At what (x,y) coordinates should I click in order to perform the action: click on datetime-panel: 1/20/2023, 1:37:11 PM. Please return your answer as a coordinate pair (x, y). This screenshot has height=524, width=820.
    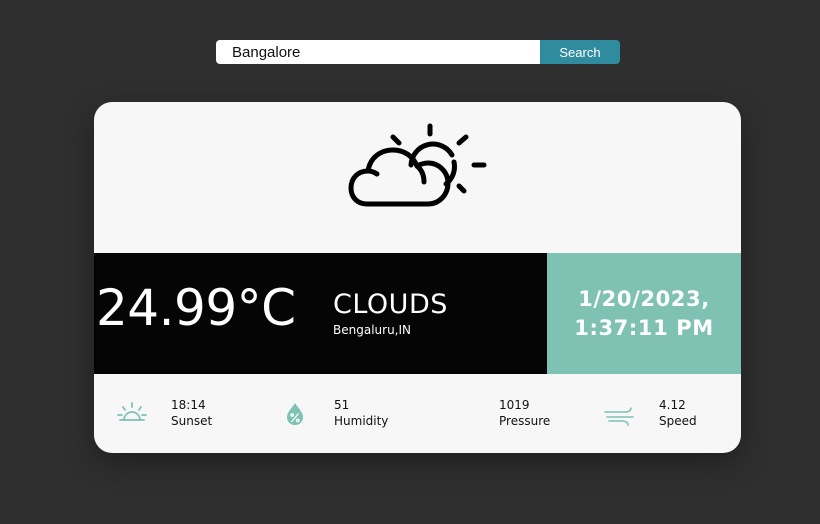
    Looking at the image, I should click on (644, 313).